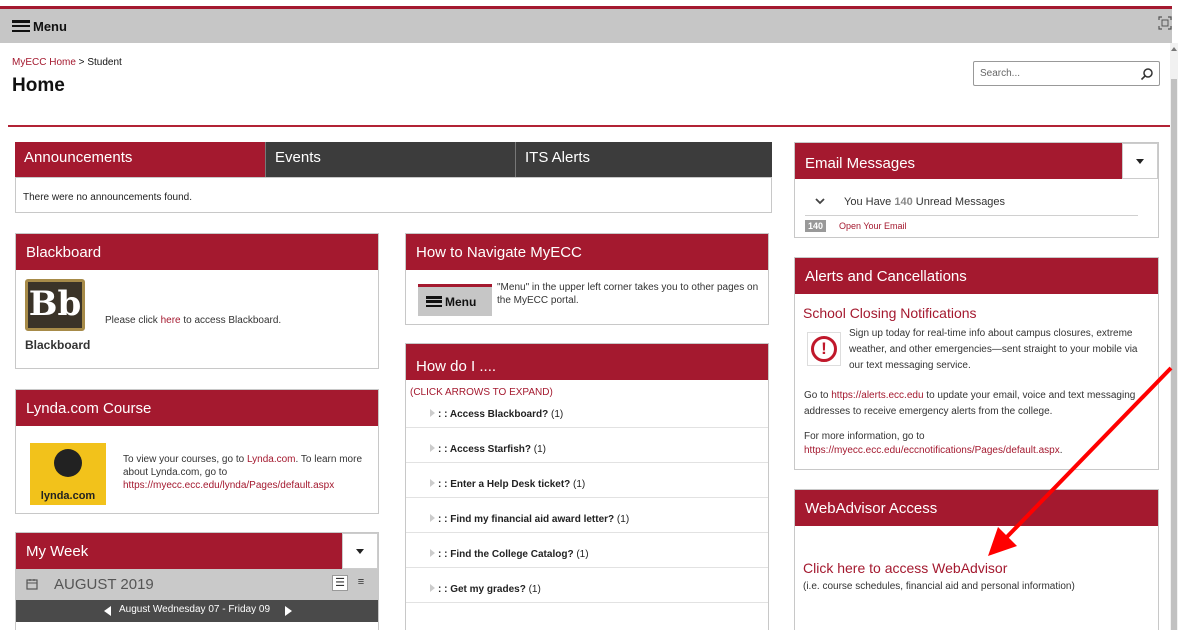 The width and height of the screenshot is (1178, 630). I want to click on howdo-item-helpdesk: : : Enter a Help Desk ticket? (1), so click(507, 484).